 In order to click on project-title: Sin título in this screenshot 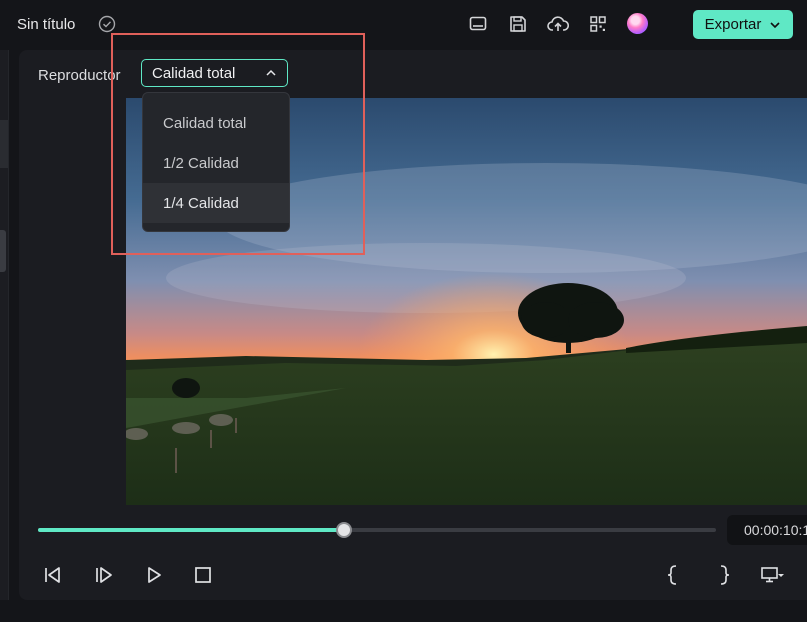, I will do `click(46, 24)`.